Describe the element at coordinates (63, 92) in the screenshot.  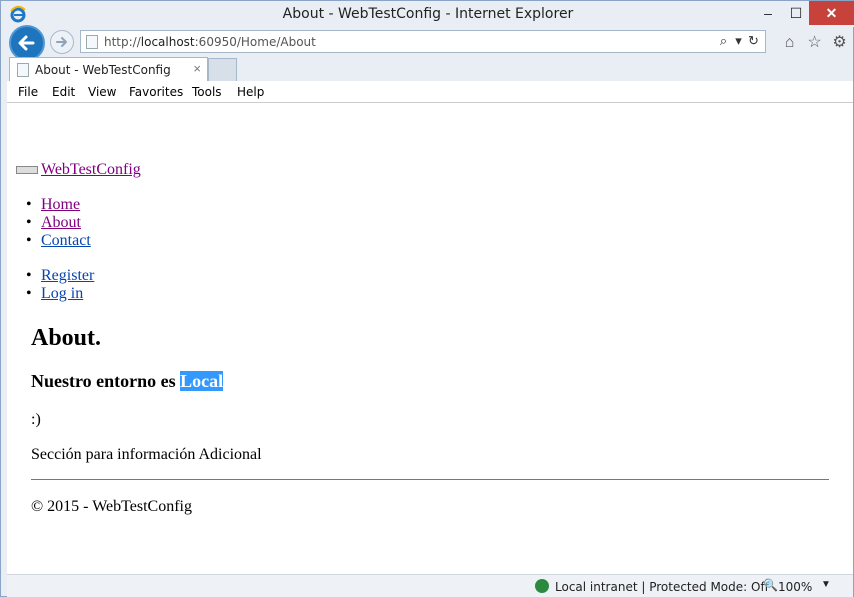
I see `menu-edit: Edit` at that location.